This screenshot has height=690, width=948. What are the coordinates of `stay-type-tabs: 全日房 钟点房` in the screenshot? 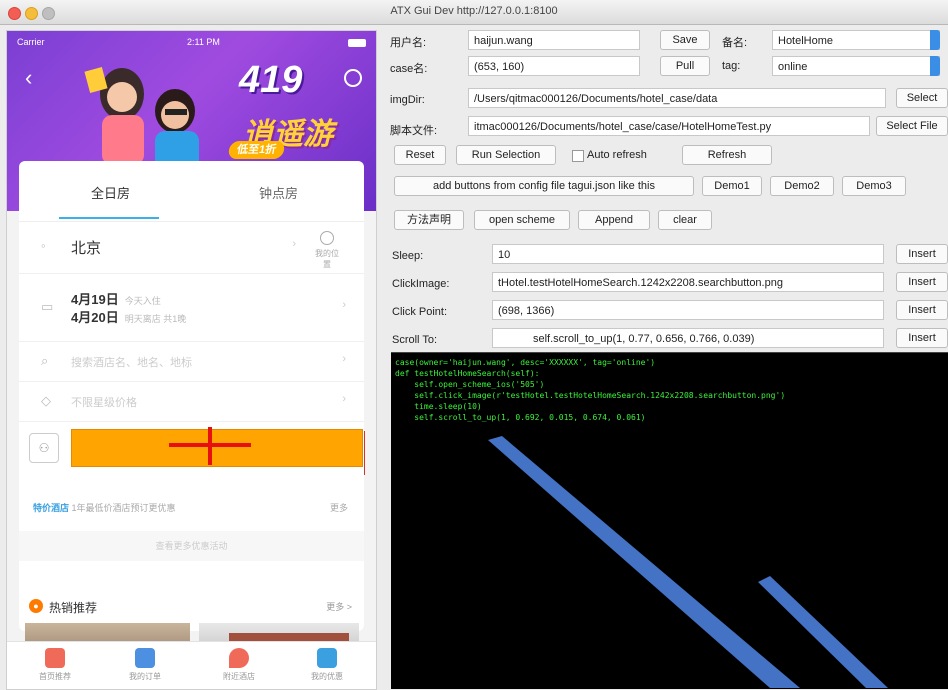 It's located at (191, 191).